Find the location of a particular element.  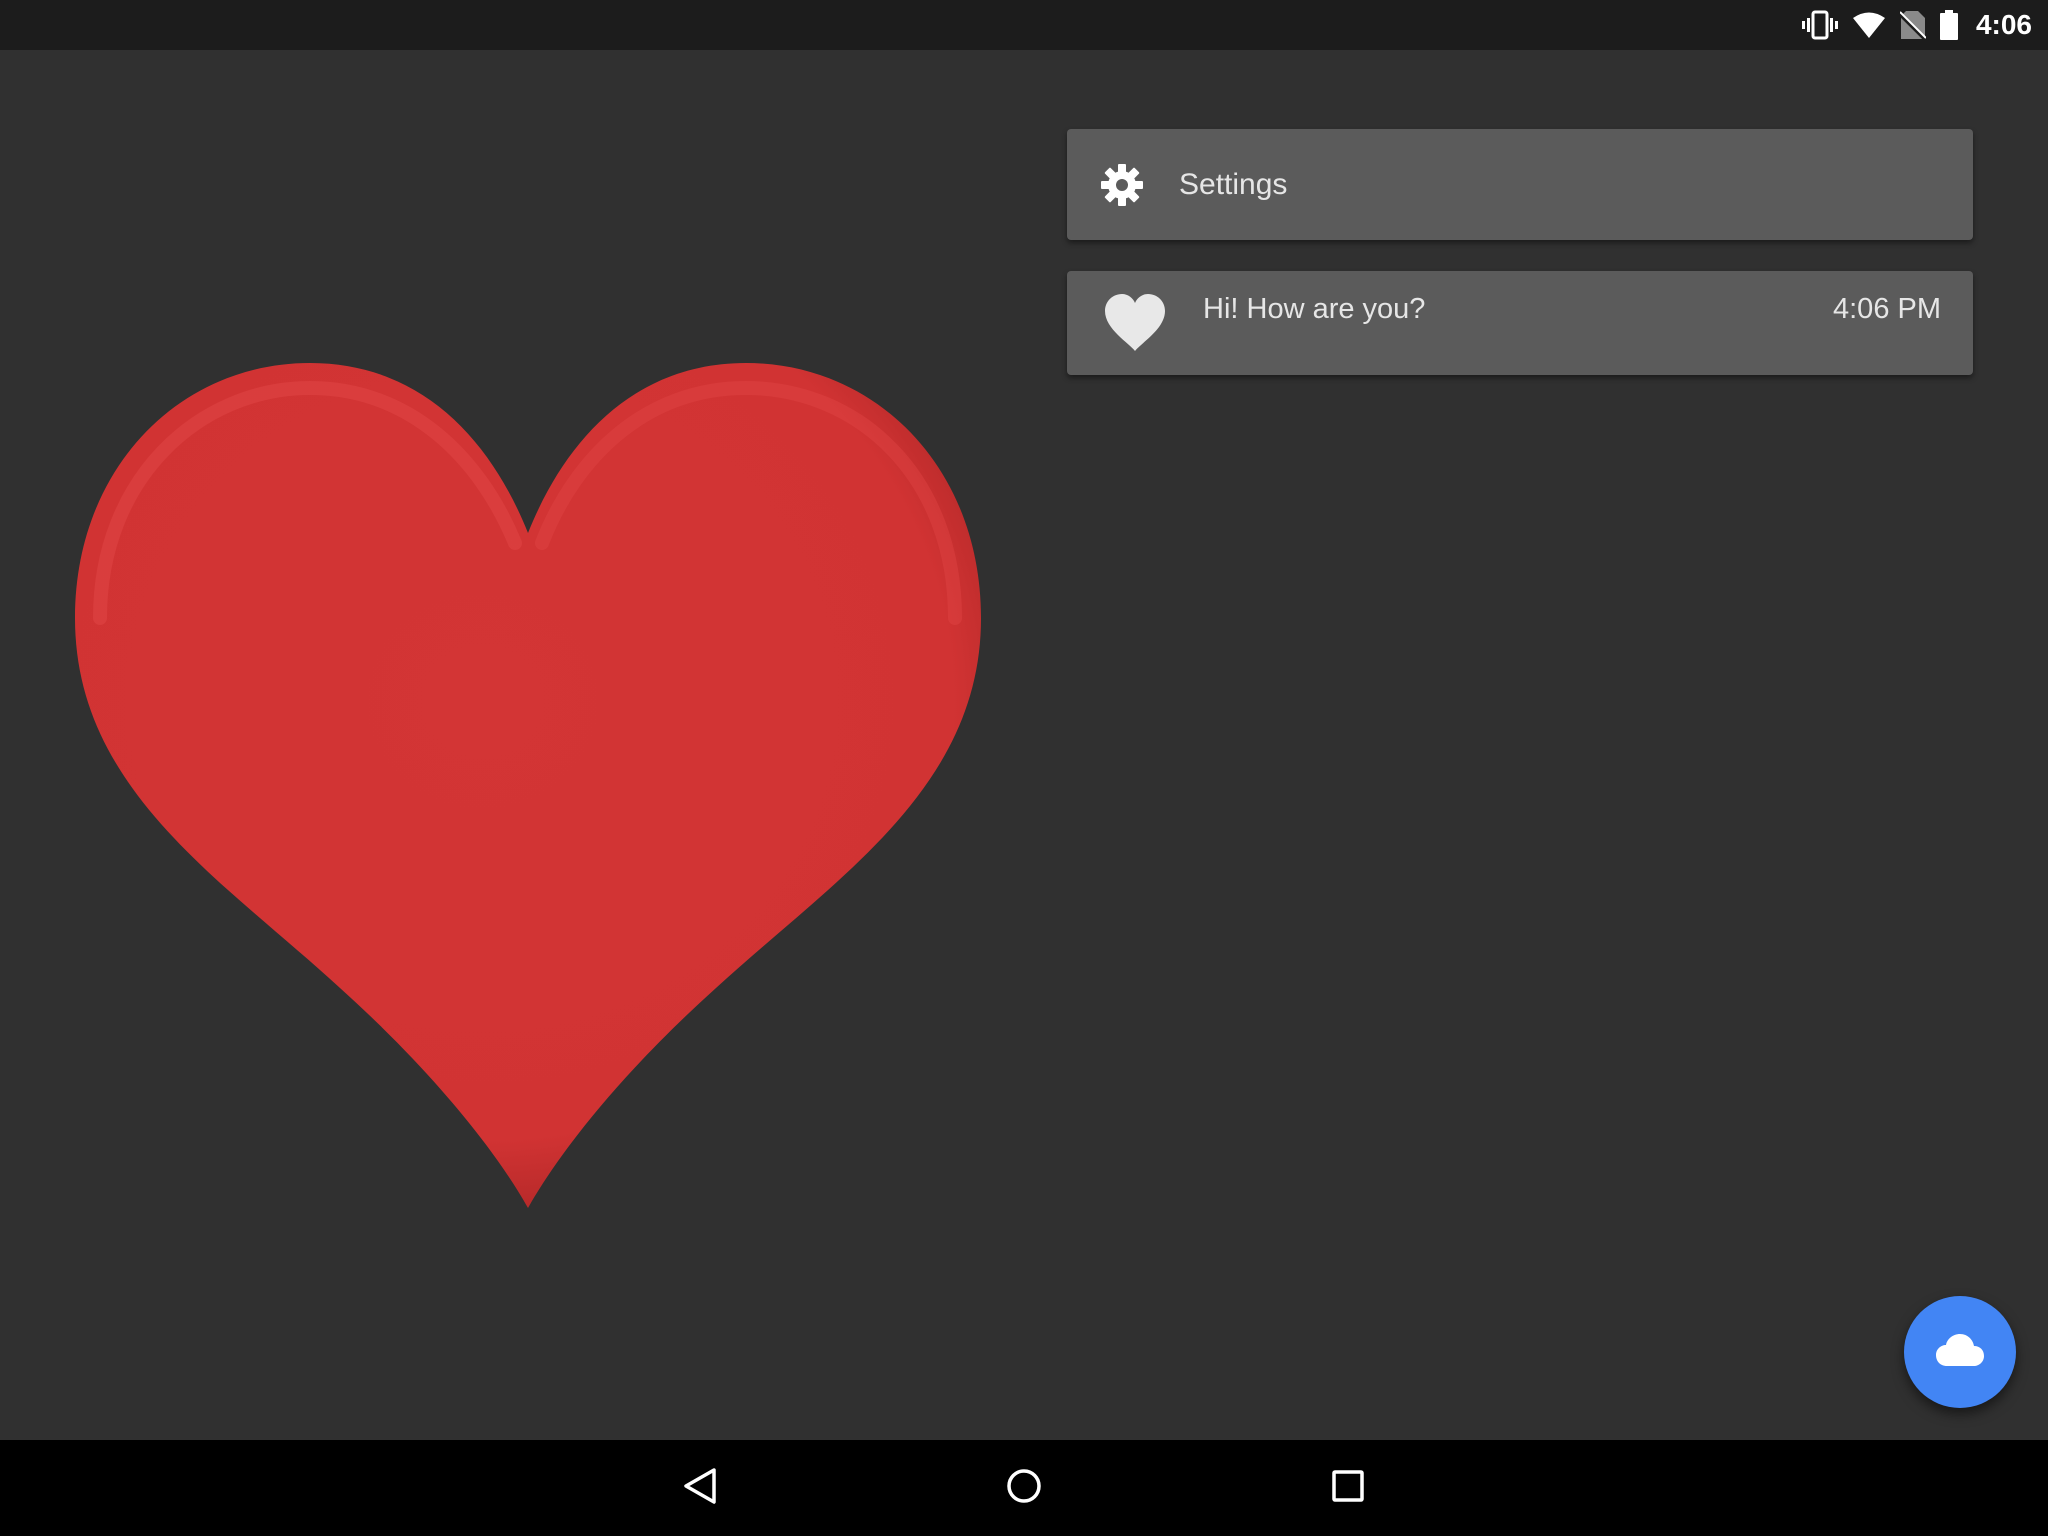

status-time: 4:06 is located at coordinates (2003, 24).